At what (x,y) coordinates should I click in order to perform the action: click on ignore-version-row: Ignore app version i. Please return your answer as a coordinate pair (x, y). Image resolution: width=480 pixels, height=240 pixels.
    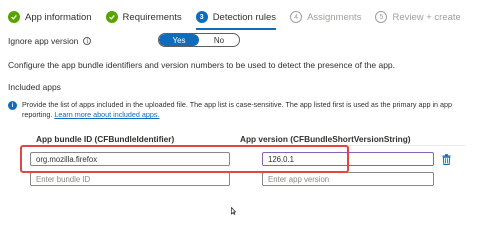
    Looking at the image, I should click on (50, 41).